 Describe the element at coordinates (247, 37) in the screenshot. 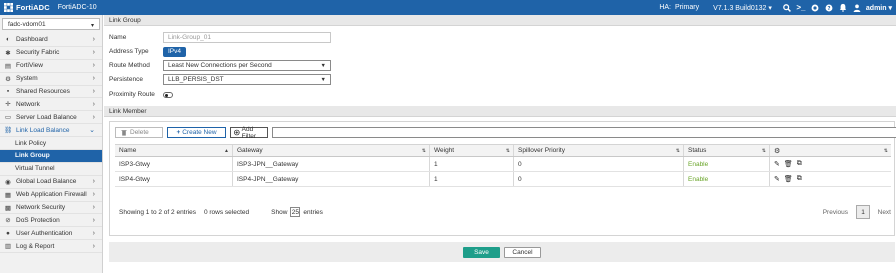

I see `name-input: Link-Group_01` at that location.